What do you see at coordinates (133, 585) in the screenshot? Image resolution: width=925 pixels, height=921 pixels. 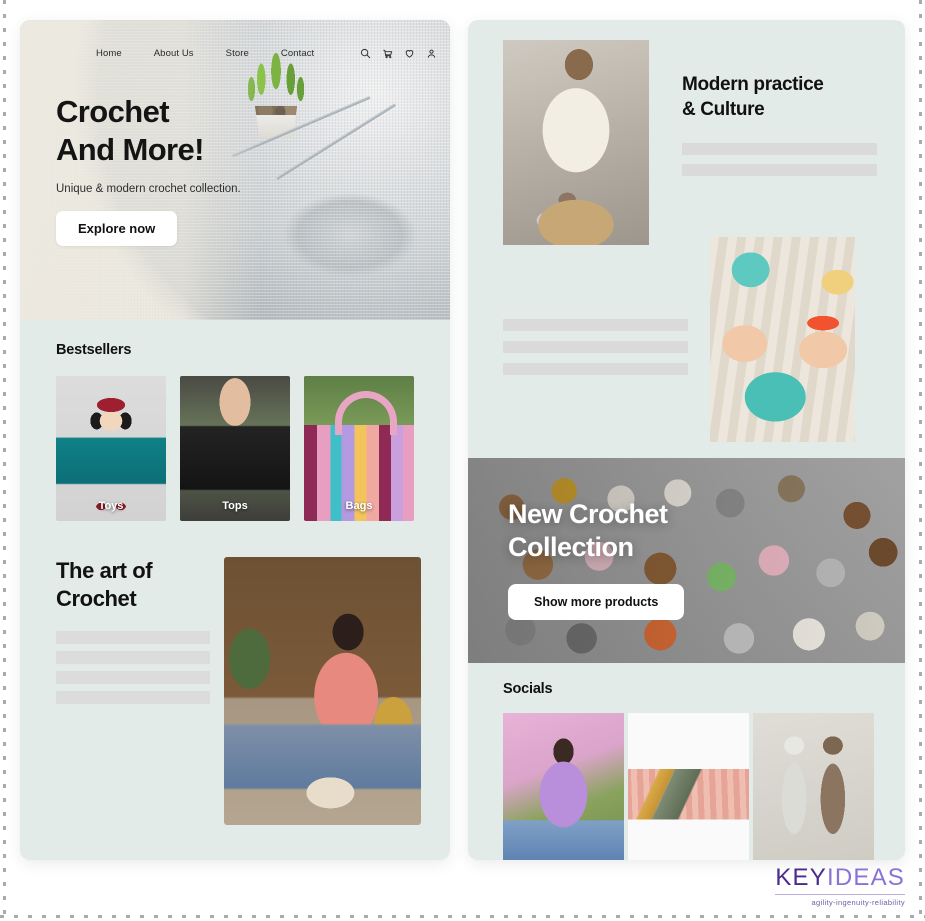 I see `art-title: The art of Crochet` at bounding box center [133, 585].